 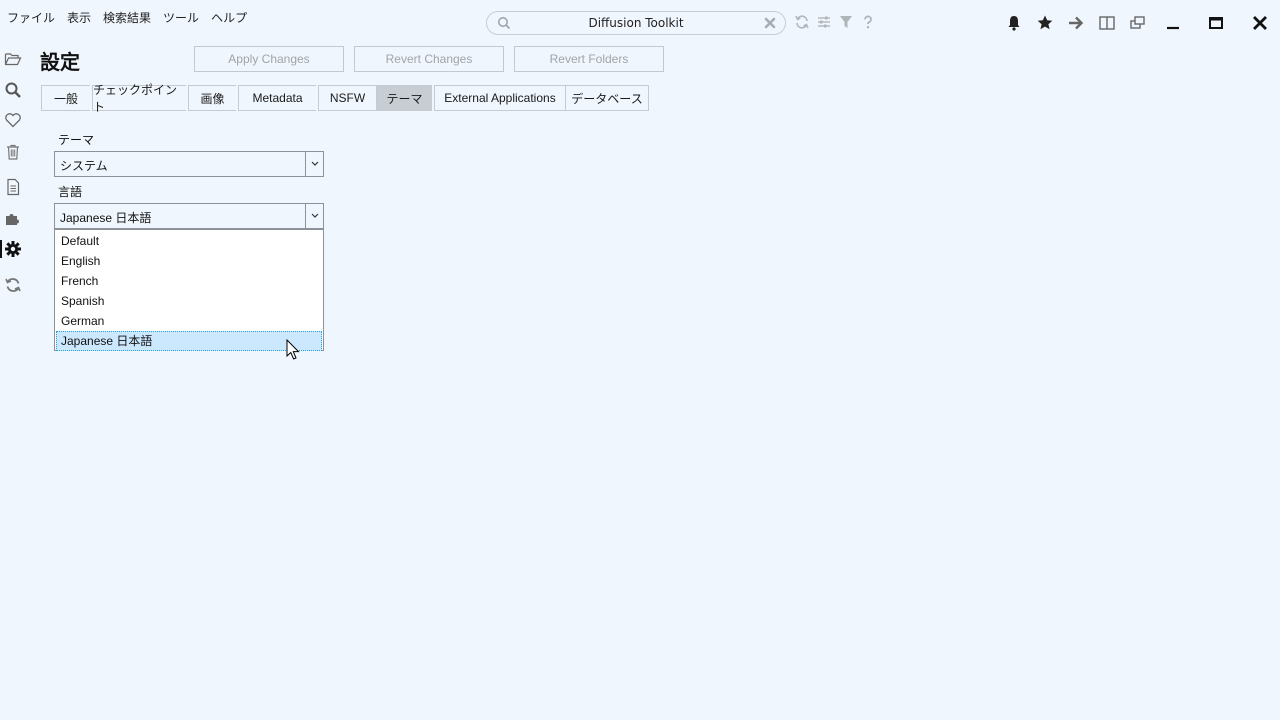 What do you see at coordinates (404, 98) in the screenshot?
I see `tab-theme: テーマ` at bounding box center [404, 98].